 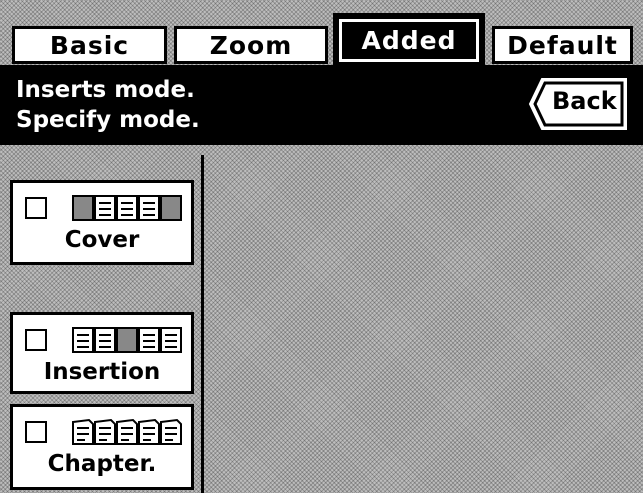 I want to click on back-button: Back, so click(x=578, y=104).